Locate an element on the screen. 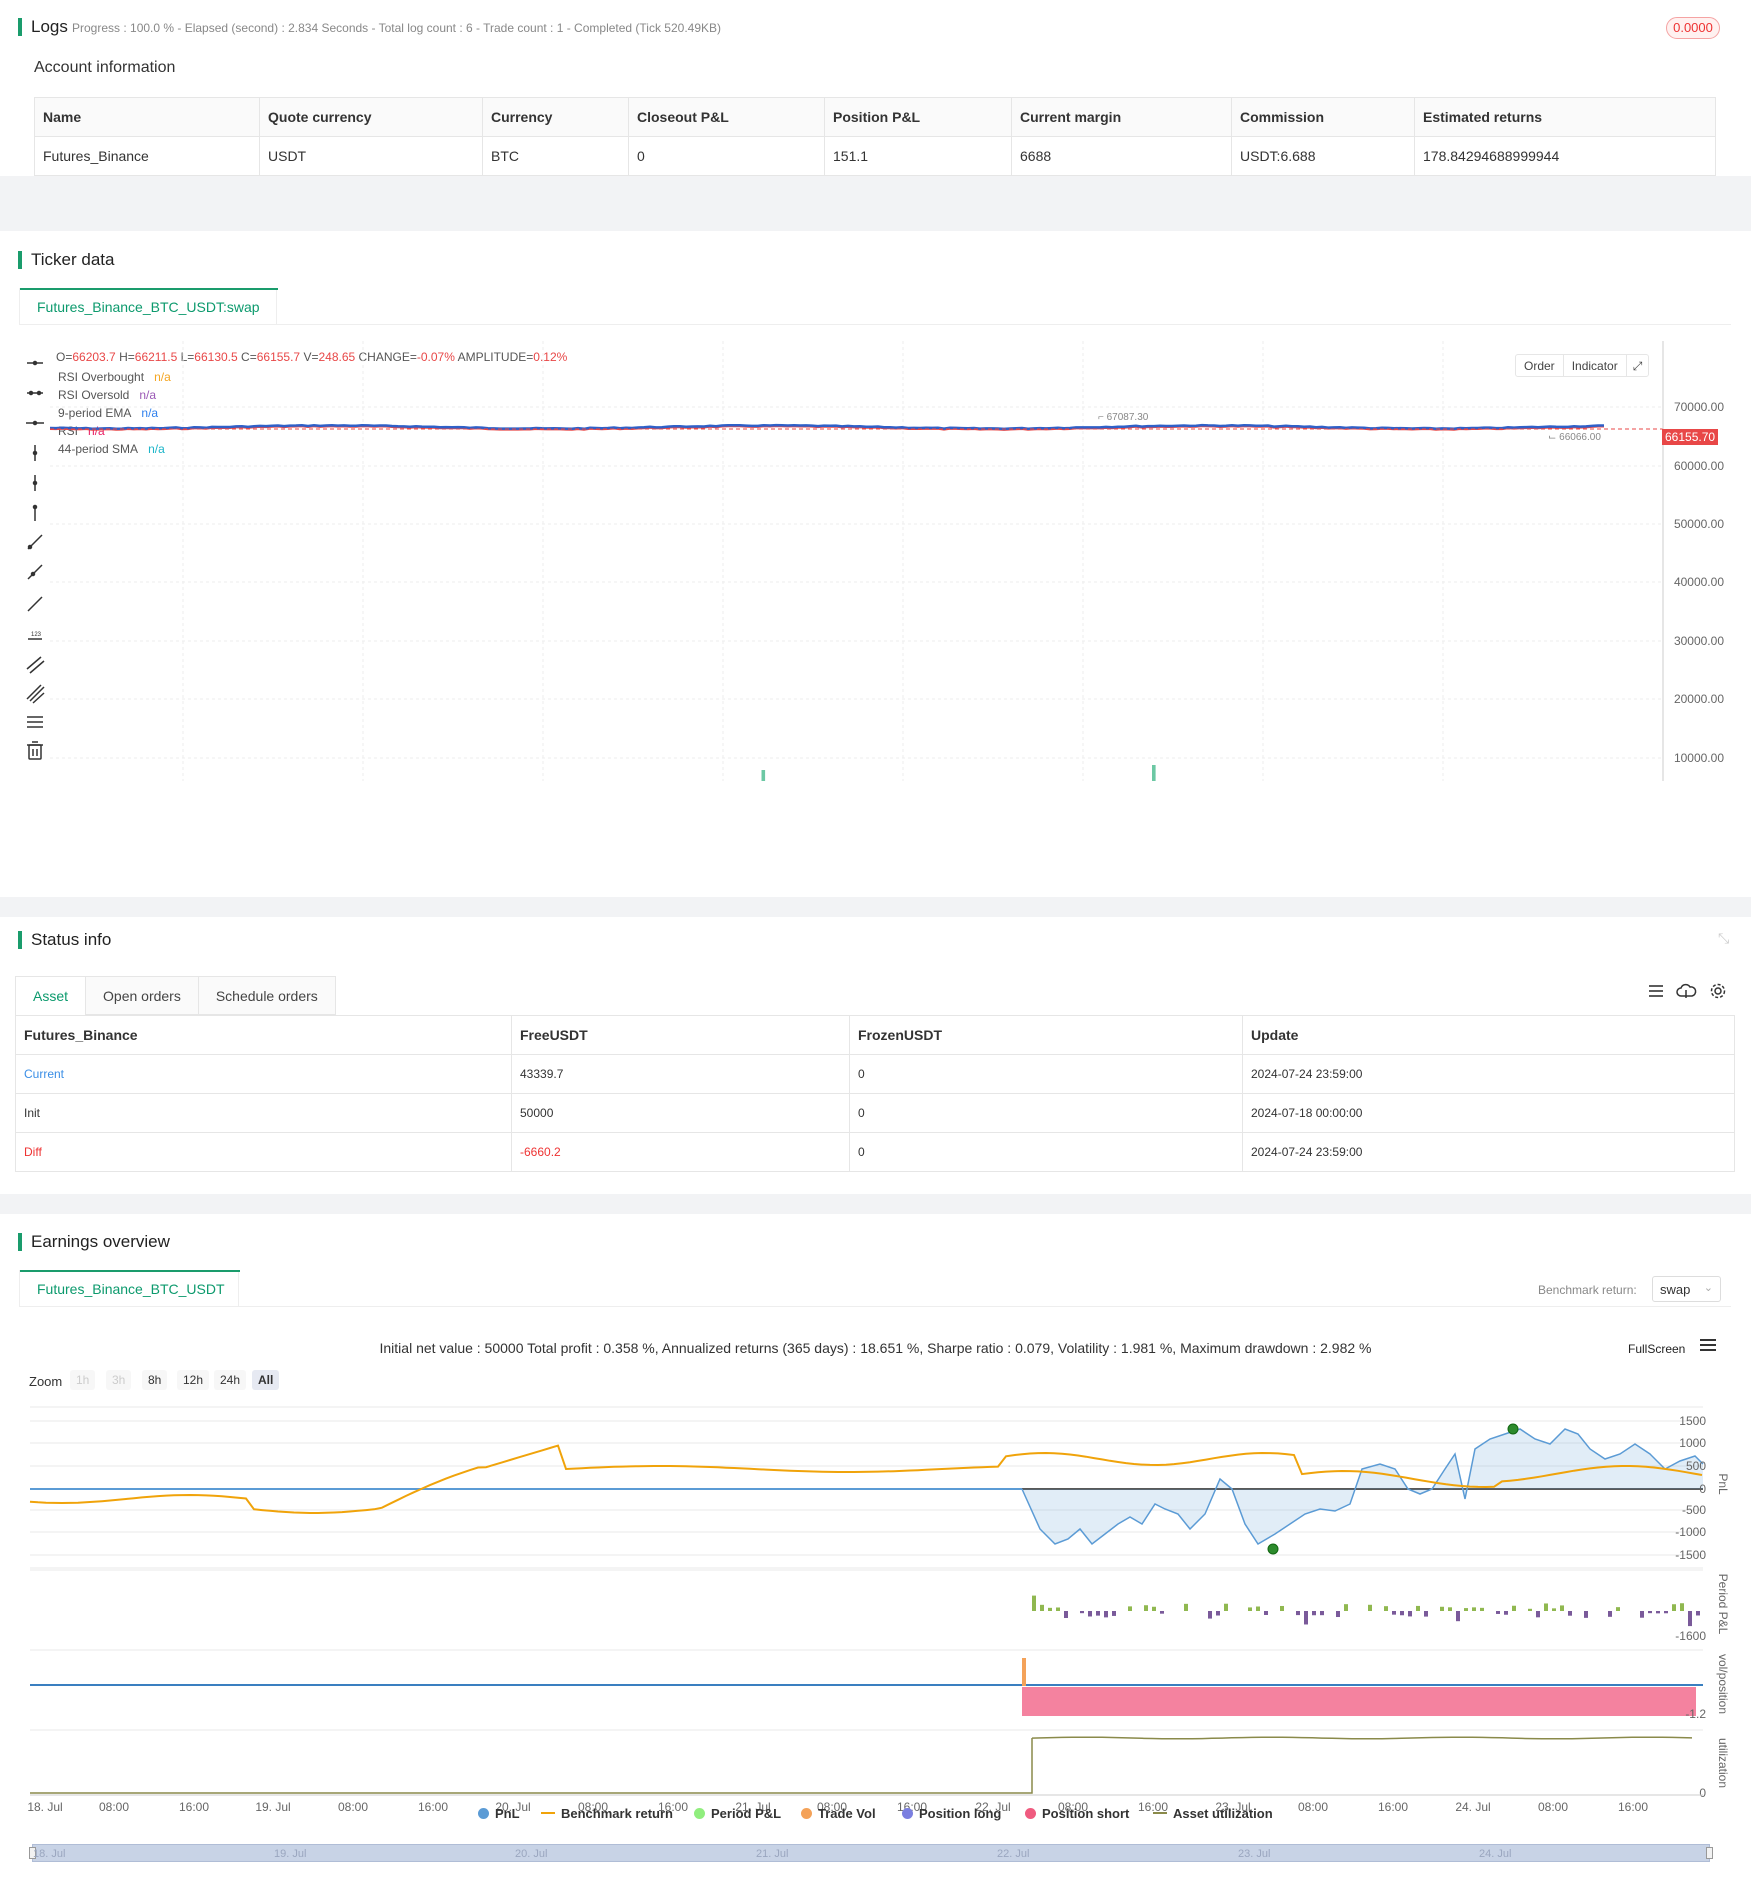 The width and height of the screenshot is (1751, 1894). col-frozen-usdt: FrozenUSDT is located at coordinates (1046, 1035).